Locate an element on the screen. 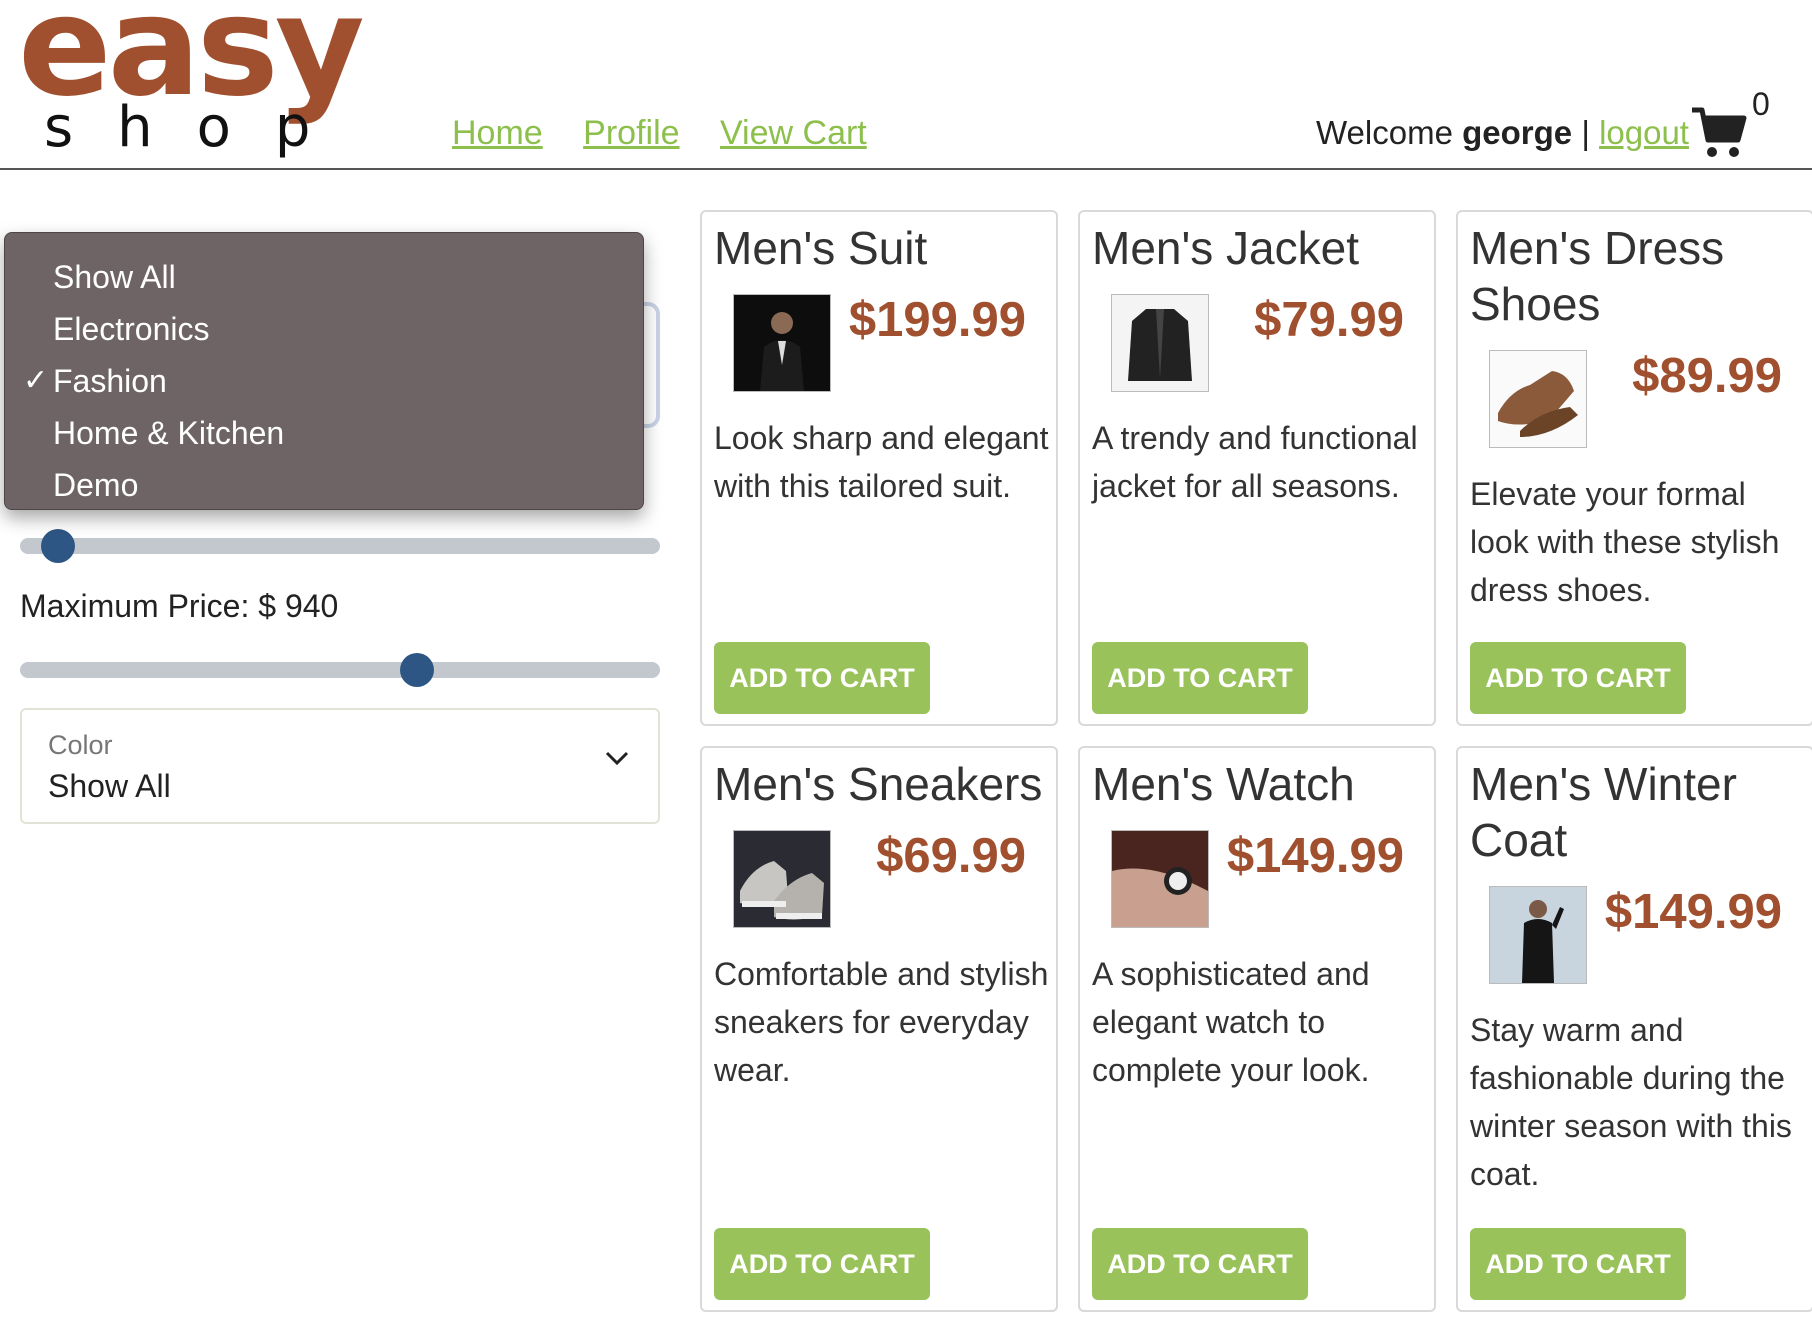 The image size is (1812, 1330). main-nav: Home Profile View Cart is located at coordinates (677, 133).